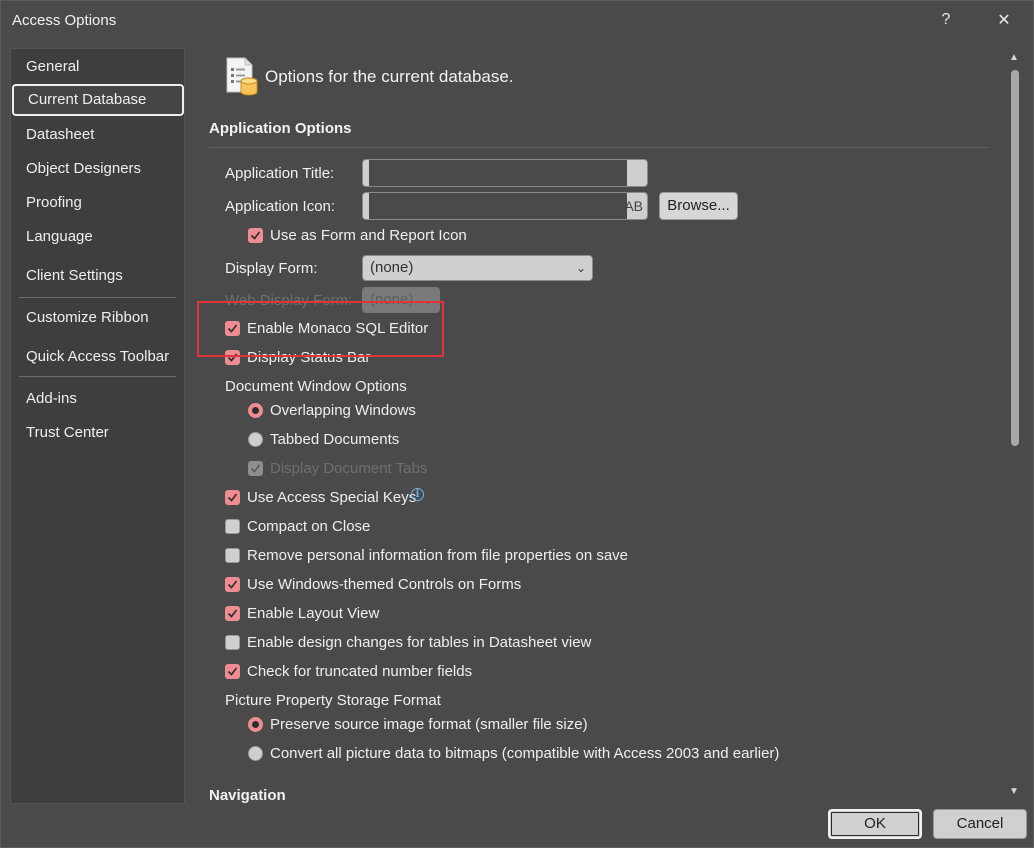 This screenshot has width=1034, height=848. What do you see at coordinates (309, 526) in the screenshot?
I see `compact-on-close-label: Compact on Close` at bounding box center [309, 526].